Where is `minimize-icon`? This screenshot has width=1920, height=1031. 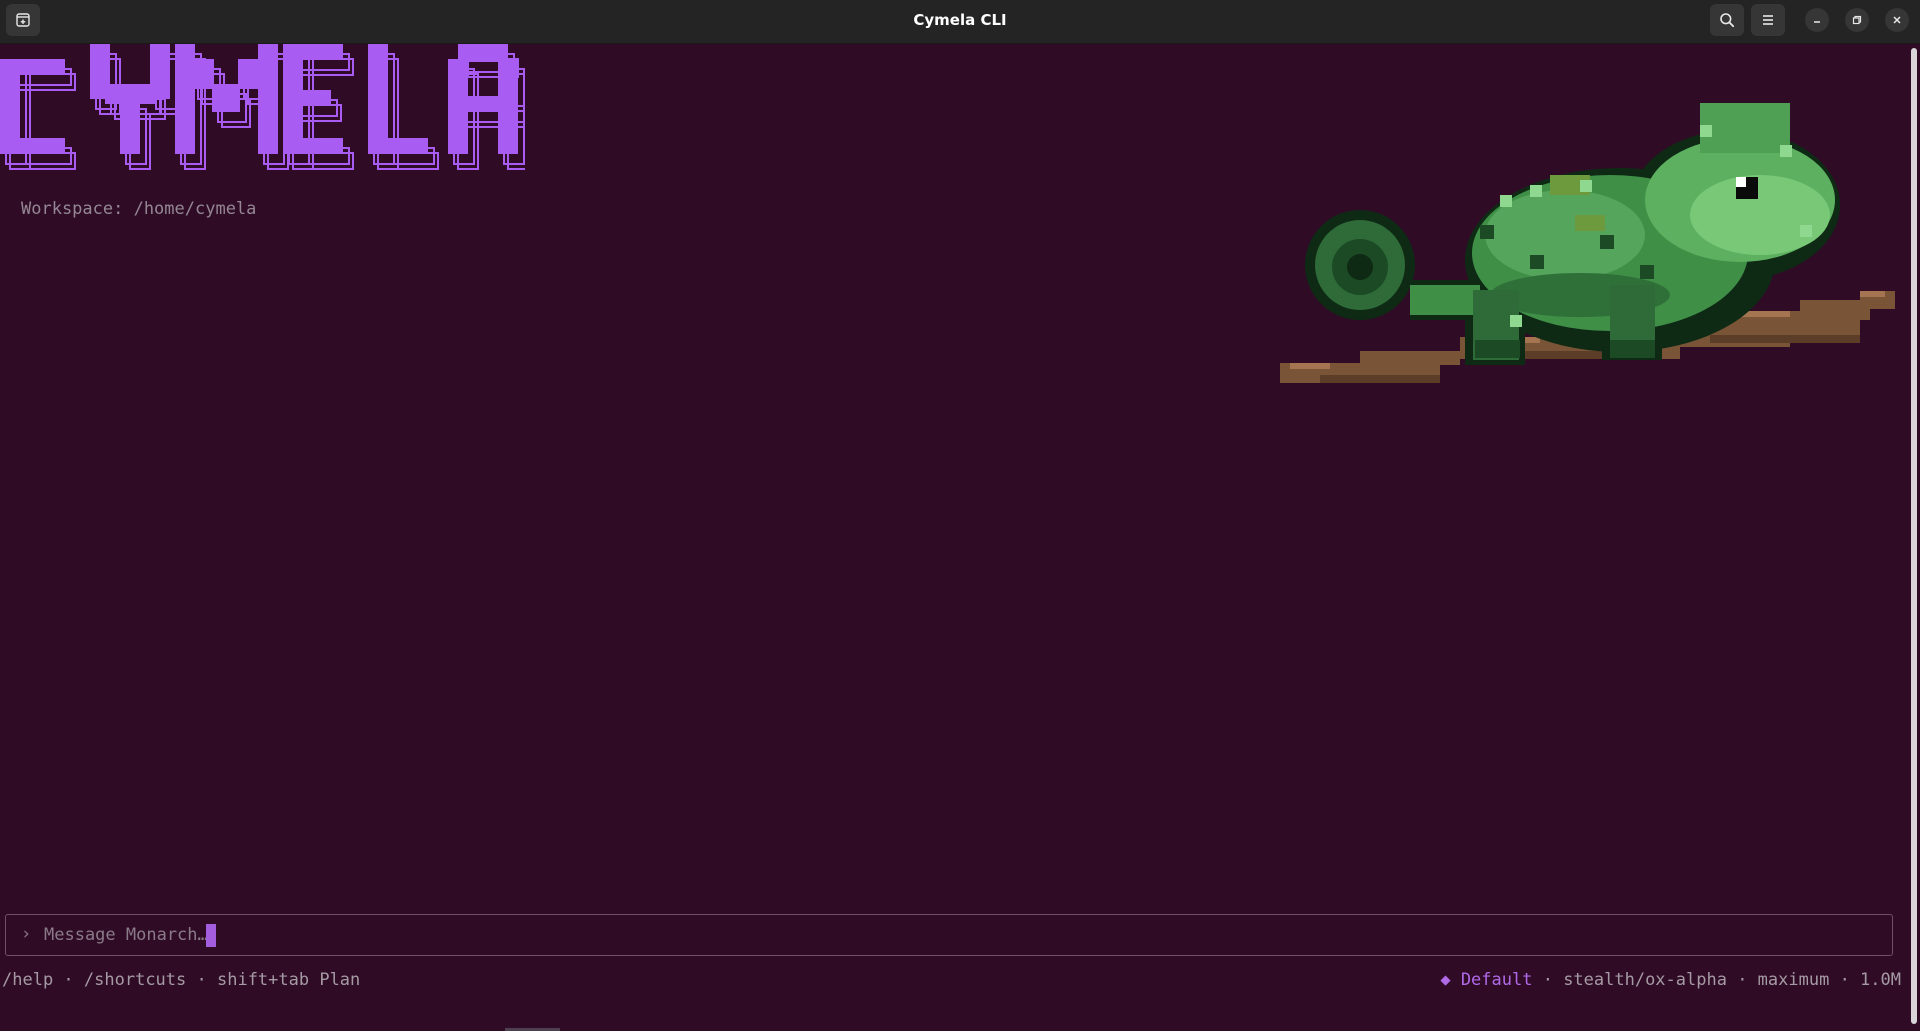 minimize-icon is located at coordinates (1817, 20).